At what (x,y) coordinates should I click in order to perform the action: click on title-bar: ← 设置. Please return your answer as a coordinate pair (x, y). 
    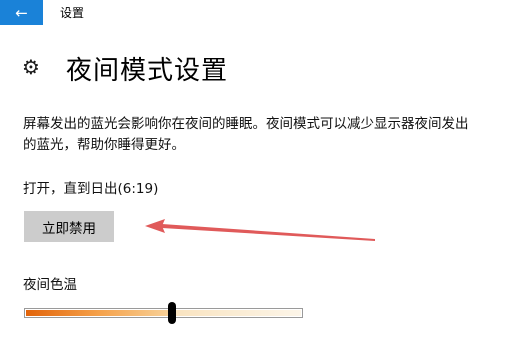
    Looking at the image, I should click on (258, 12).